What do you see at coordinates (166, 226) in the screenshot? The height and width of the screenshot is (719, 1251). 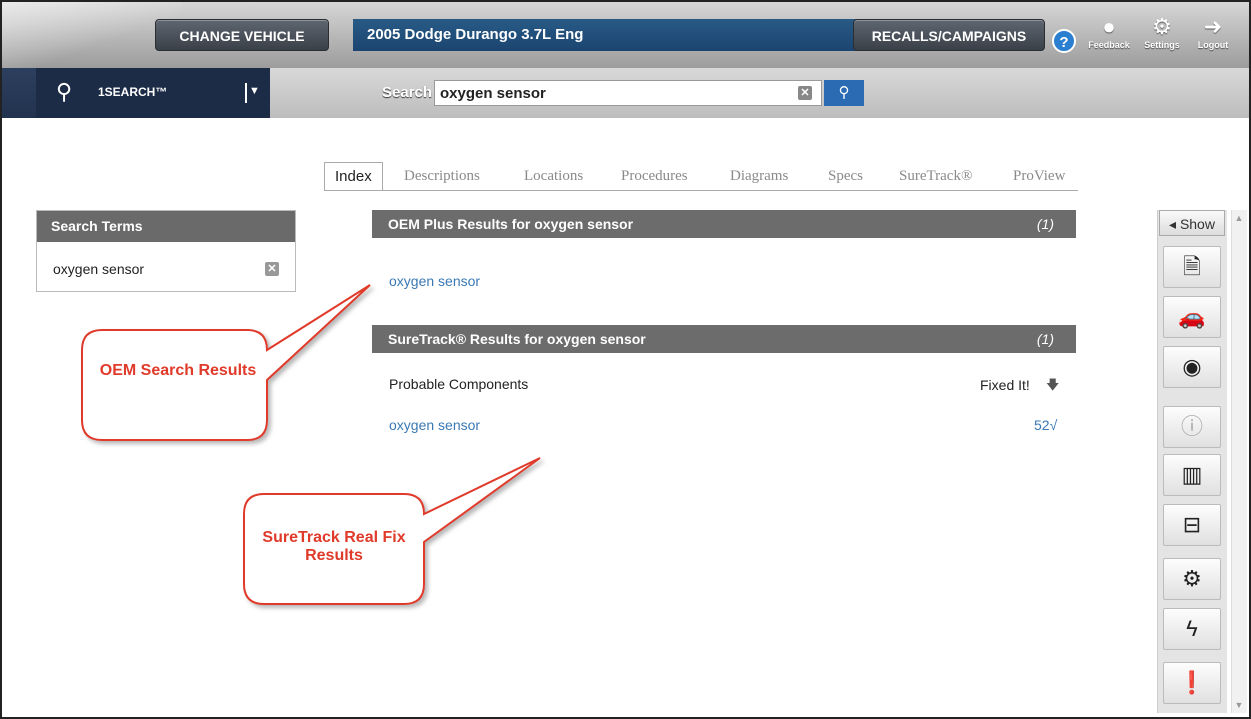 I see `search-terms-title: Search Terms` at bounding box center [166, 226].